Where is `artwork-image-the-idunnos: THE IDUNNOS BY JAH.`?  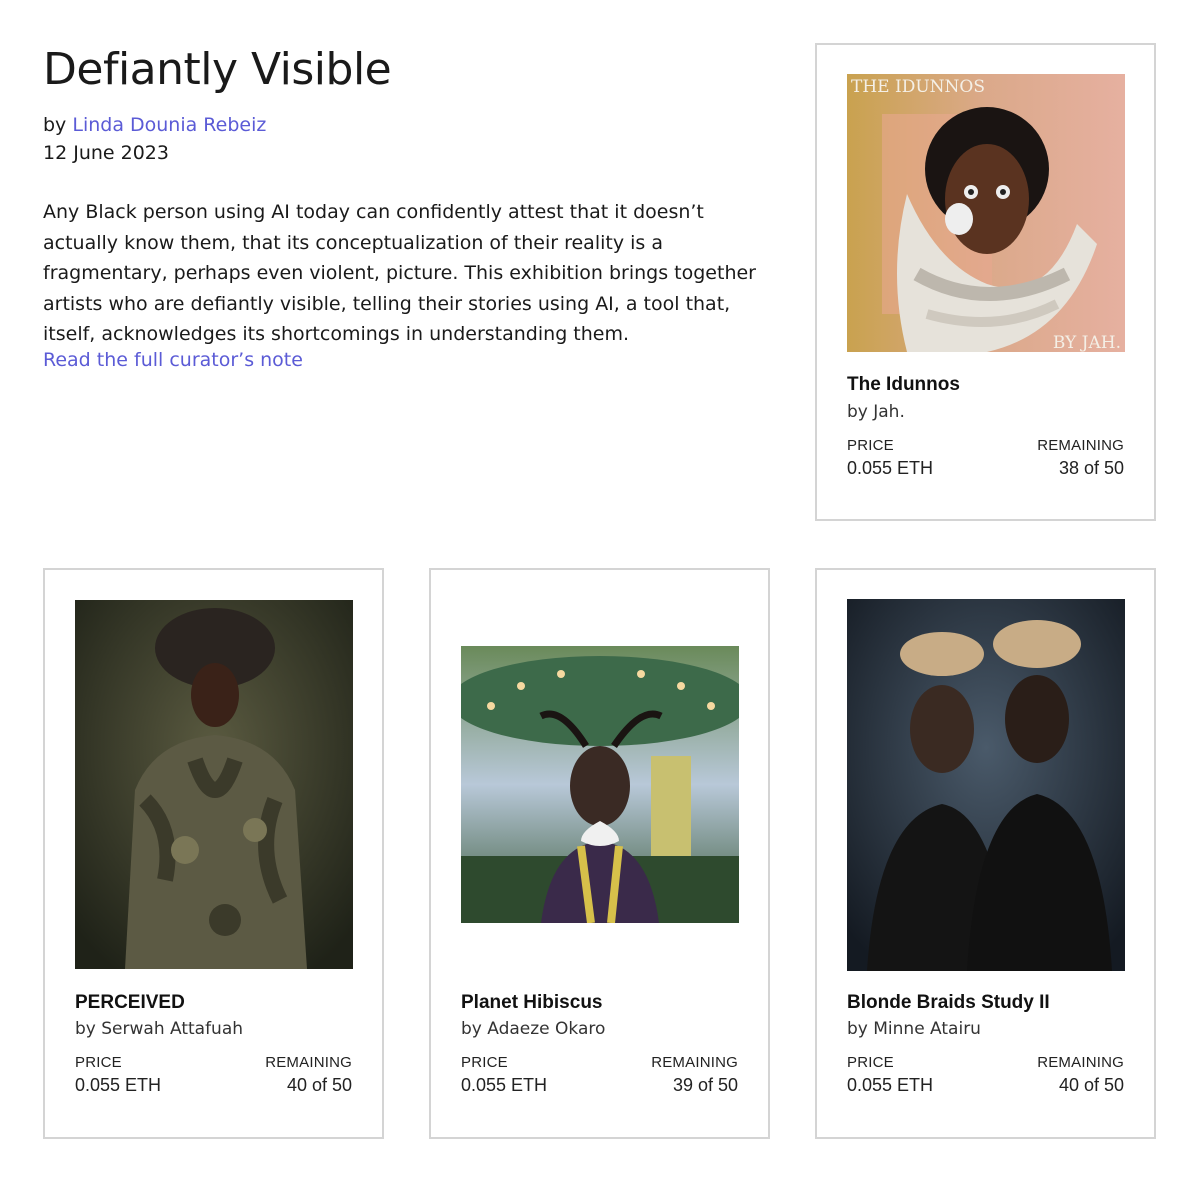 artwork-image-the-idunnos: THE IDUNNOS BY JAH. is located at coordinates (986, 213).